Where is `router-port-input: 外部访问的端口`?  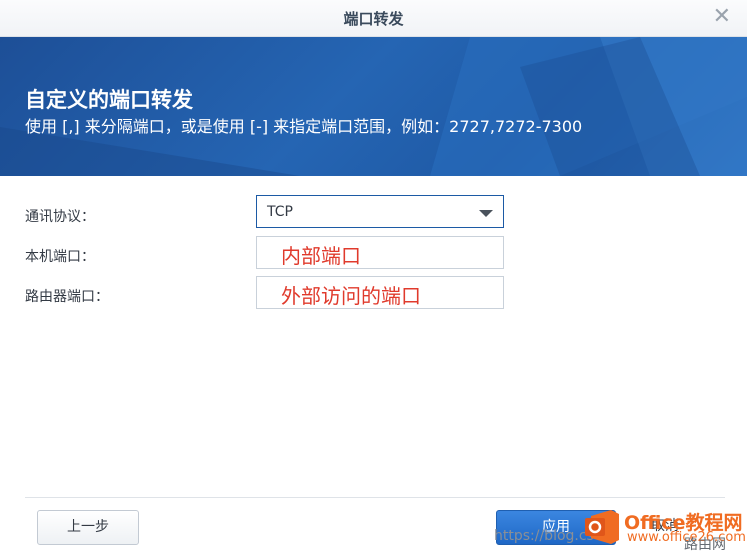
router-port-input: 外部访问的端口 is located at coordinates (380, 292).